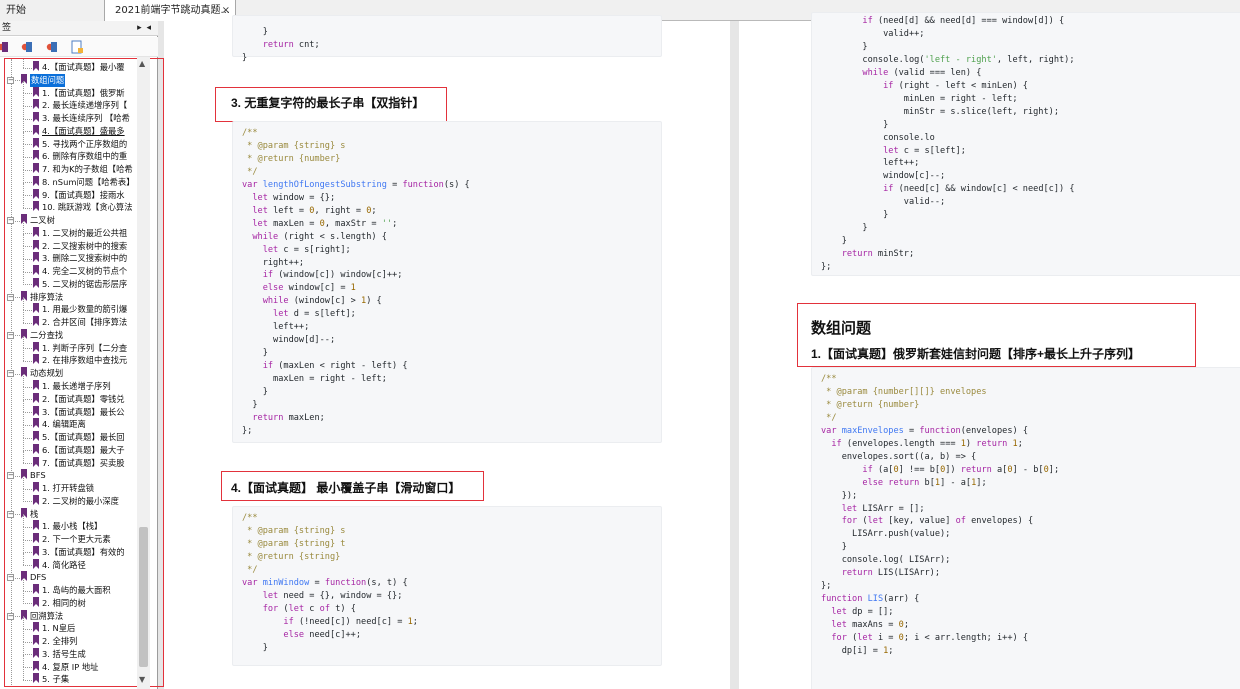 This screenshot has height=689, width=1240. Describe the element at coordinates (226, 10) in the screenshot. I see `close-tab-icon: ×` at that location.